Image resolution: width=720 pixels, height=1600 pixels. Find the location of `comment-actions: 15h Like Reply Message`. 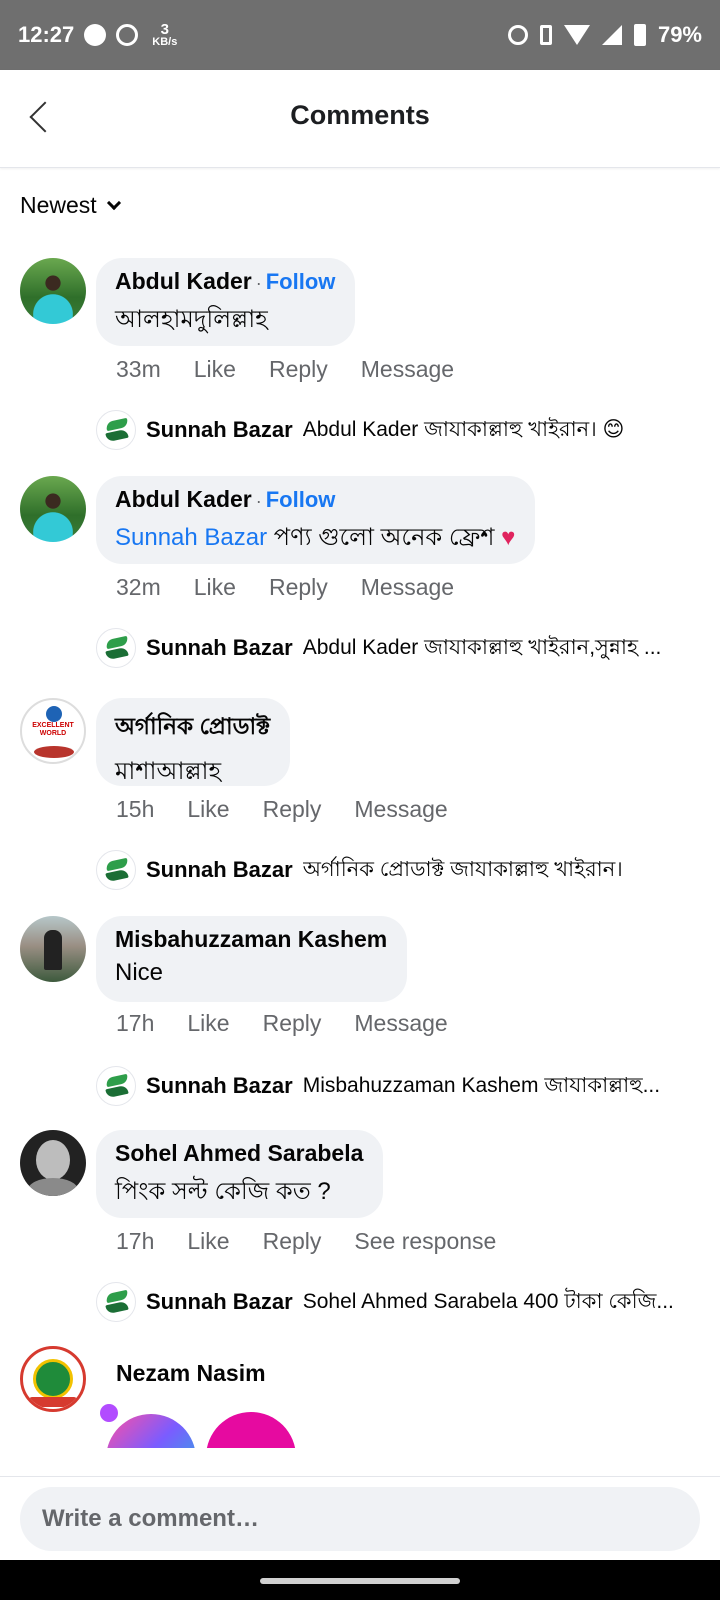

comment-actions: 15h Like Reply Message is located at coordinates (282, 809).